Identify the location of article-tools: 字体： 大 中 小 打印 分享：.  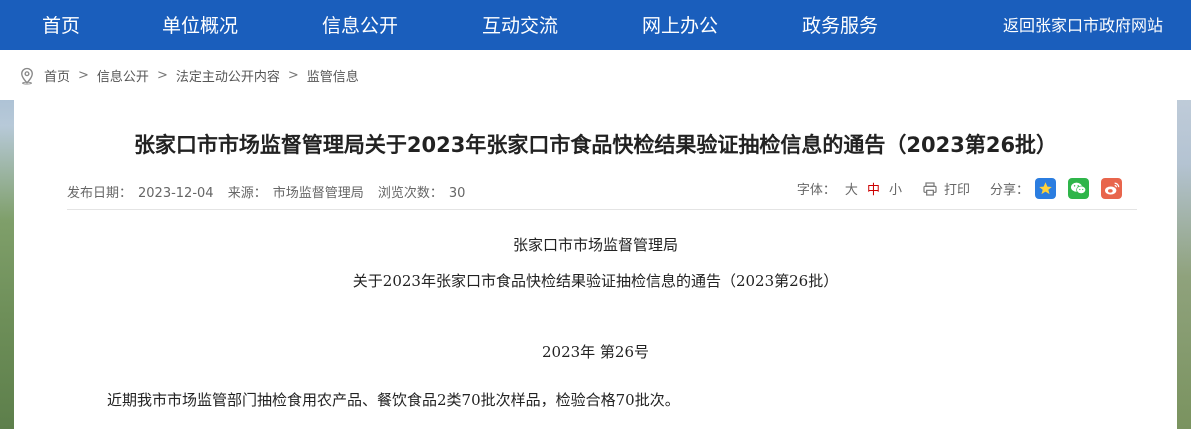
(959, 188).